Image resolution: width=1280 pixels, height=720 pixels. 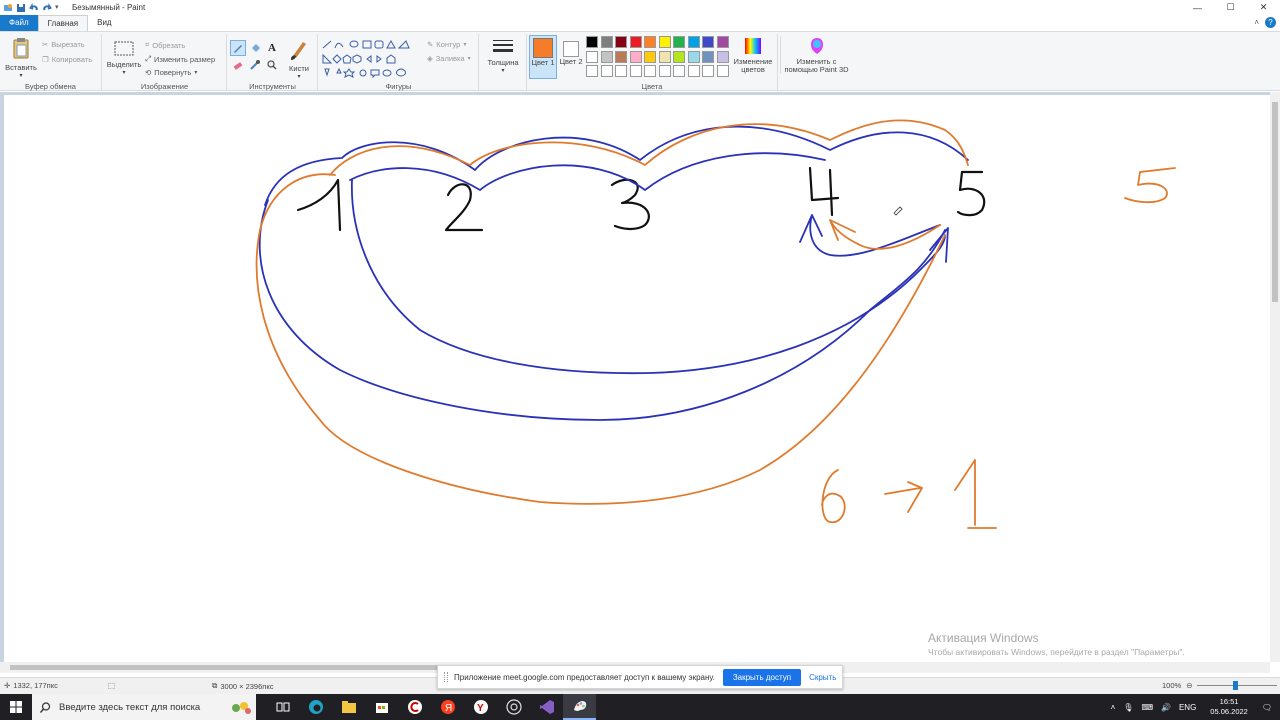 What do you see at coordinates (381, 707) in the screenshot?
I see `store-icon` at bounding box center [381, 707].